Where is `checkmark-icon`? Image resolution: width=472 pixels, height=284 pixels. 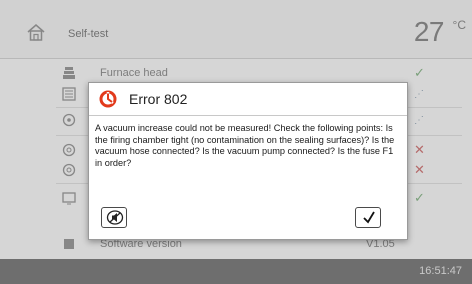 checkmark-icon is located at coordinates (369, 217).